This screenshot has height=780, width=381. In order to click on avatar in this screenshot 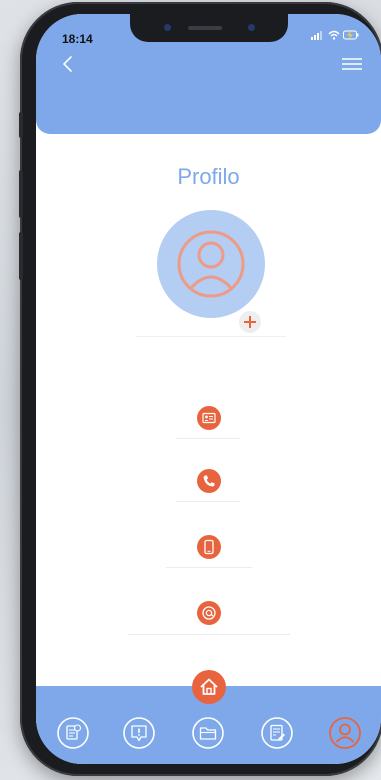, I will do `click(211, 264)`.